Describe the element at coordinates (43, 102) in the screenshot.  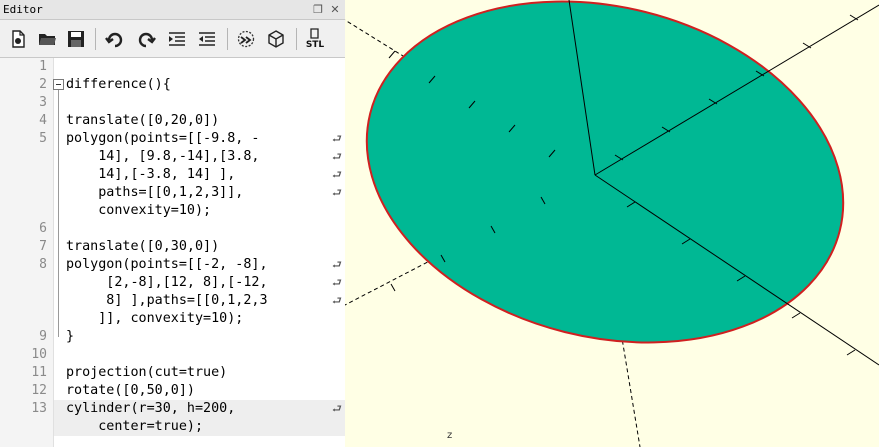
I see `line-number: 3` at that location.